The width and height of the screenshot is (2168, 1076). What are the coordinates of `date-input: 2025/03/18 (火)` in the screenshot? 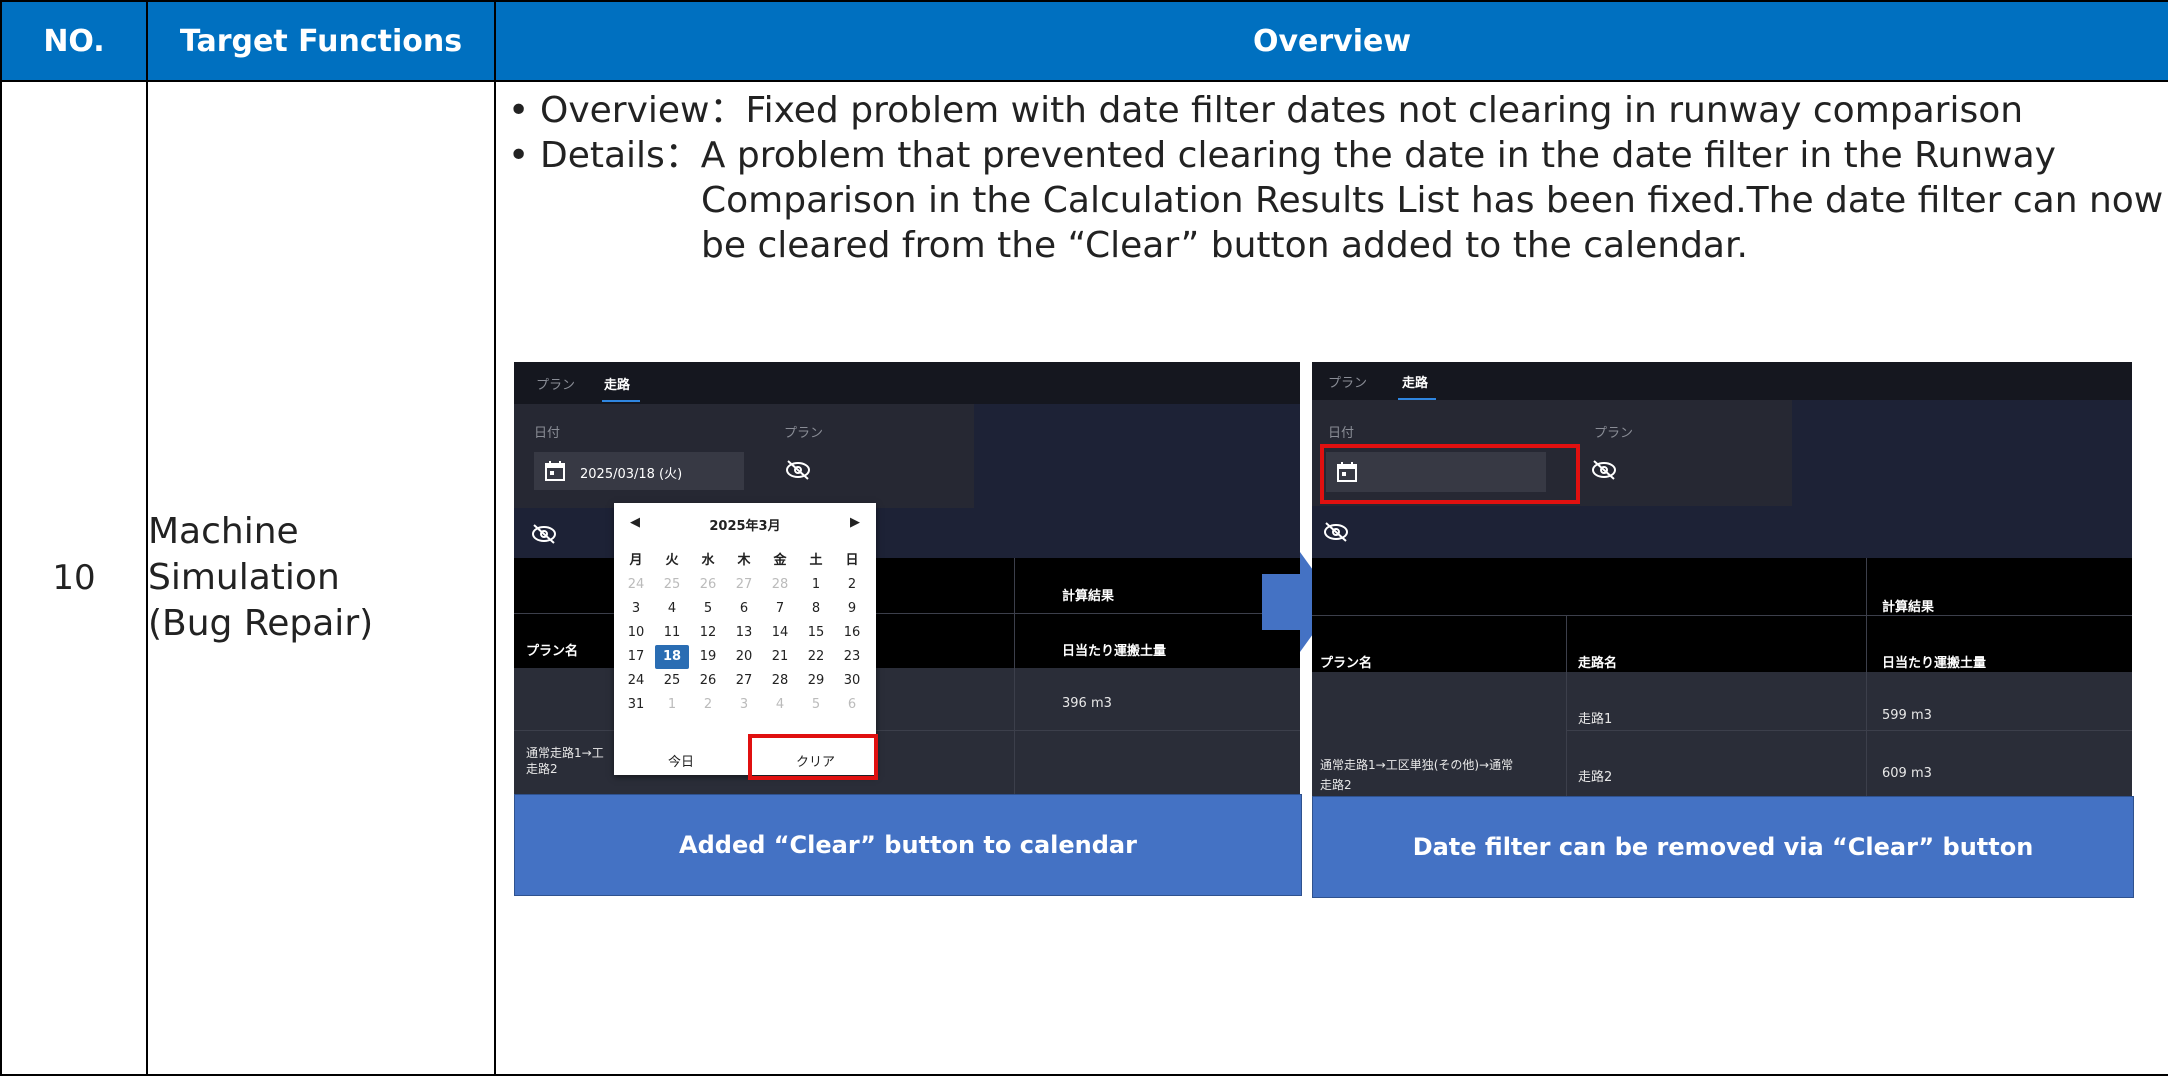 It's located at (639, 471).